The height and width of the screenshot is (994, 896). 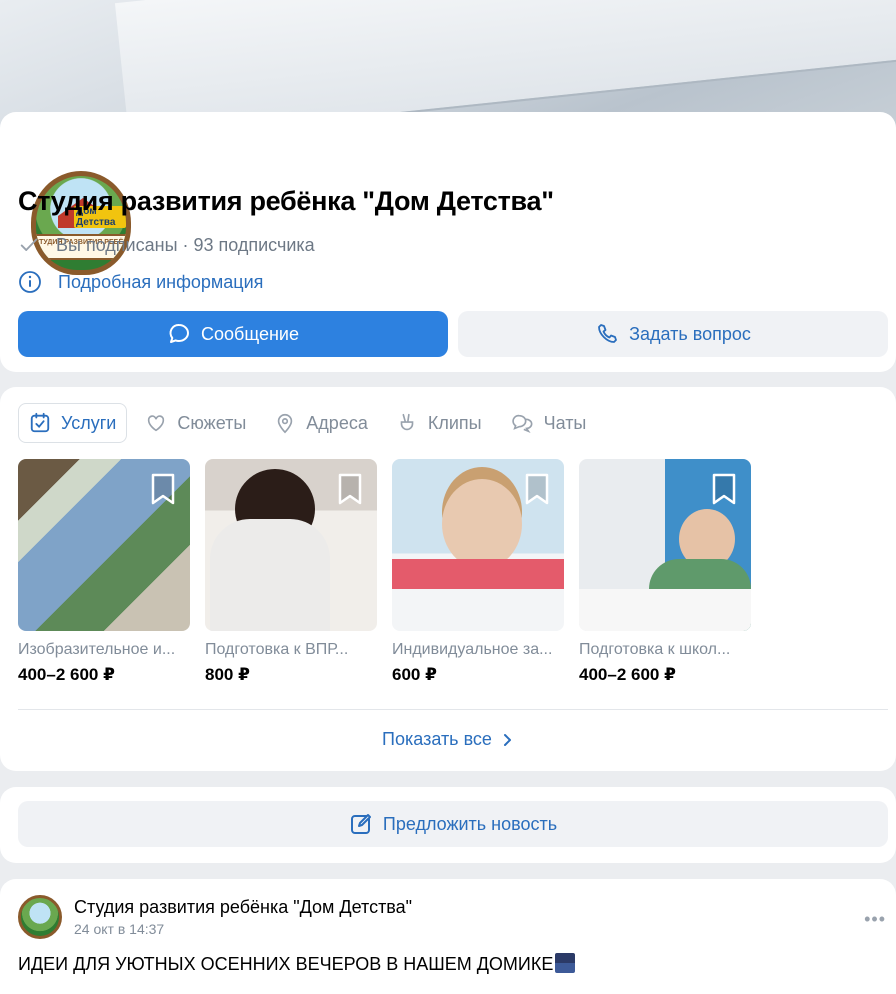 I want to click on community-title: Студия развития ребёнка "Дом Детства", so click(x=286, y=201).